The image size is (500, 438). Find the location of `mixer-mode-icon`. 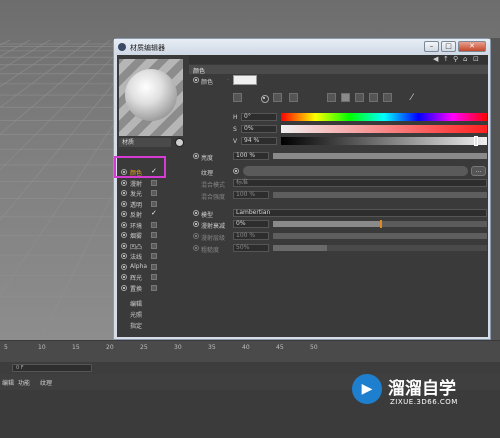

mixer-mode-icon is located at coordinates (373, 97).